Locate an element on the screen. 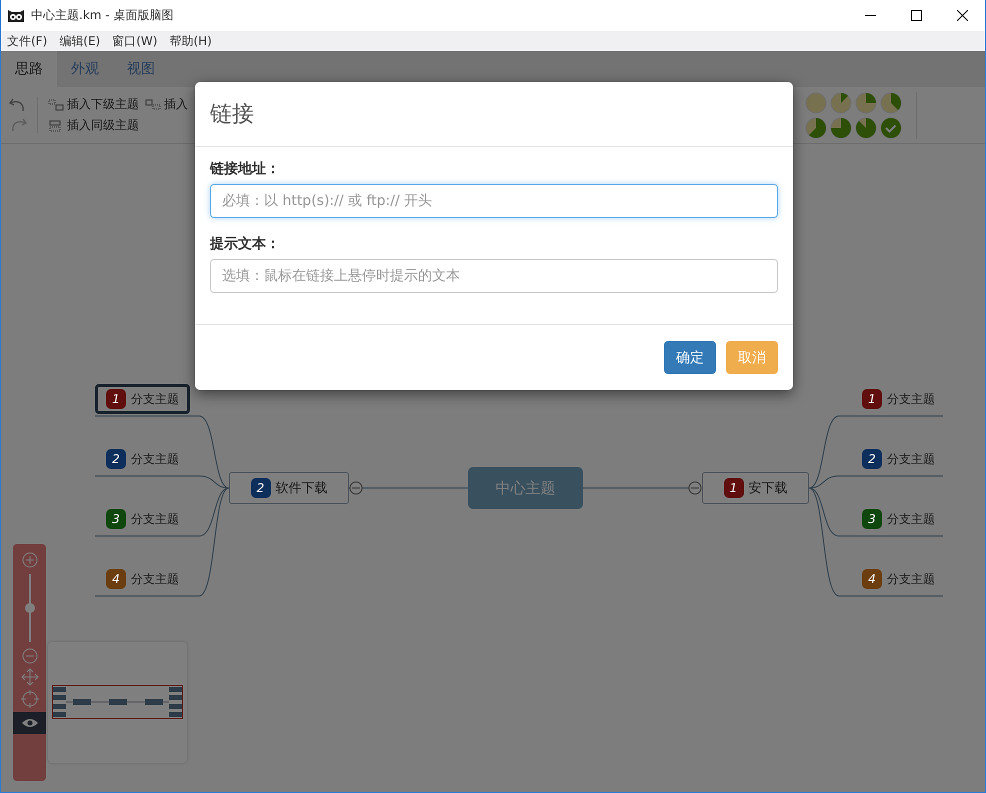  slider-thumb is located at coordinates (29, 608).